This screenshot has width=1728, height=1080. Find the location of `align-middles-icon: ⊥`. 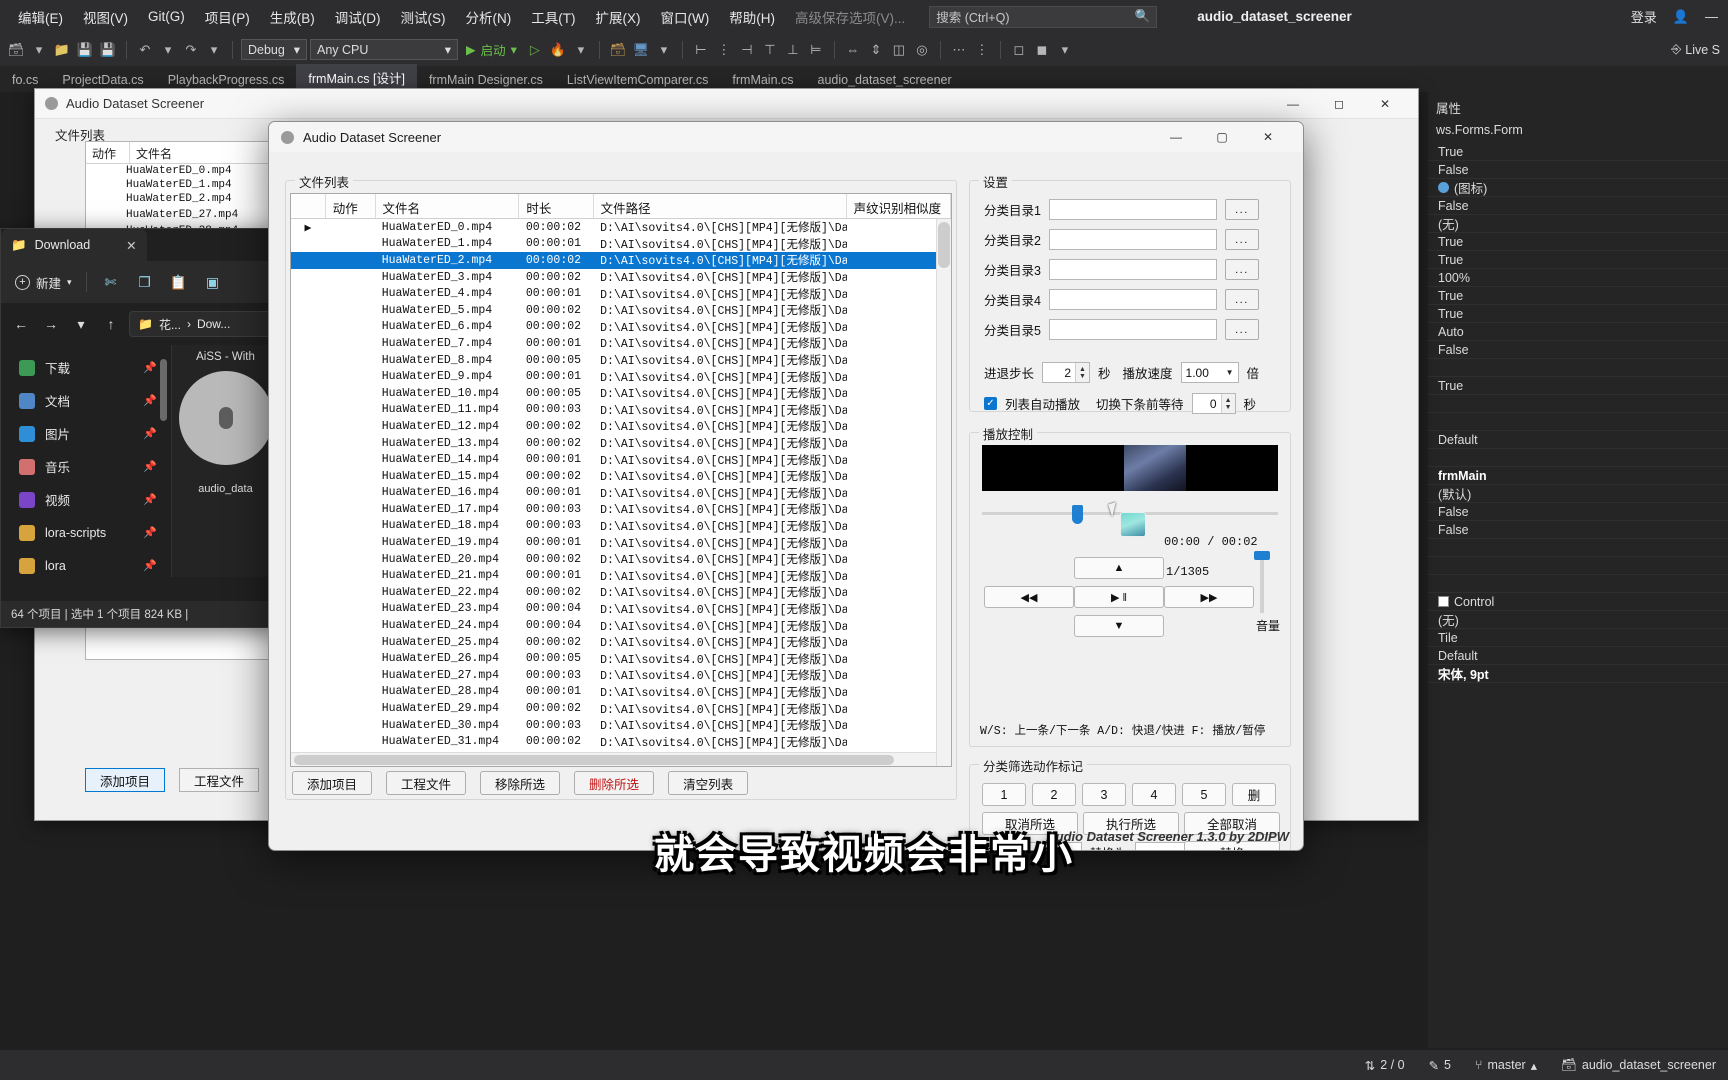

align-middles-icon: ⊥ is located at coordinates (793, 50).